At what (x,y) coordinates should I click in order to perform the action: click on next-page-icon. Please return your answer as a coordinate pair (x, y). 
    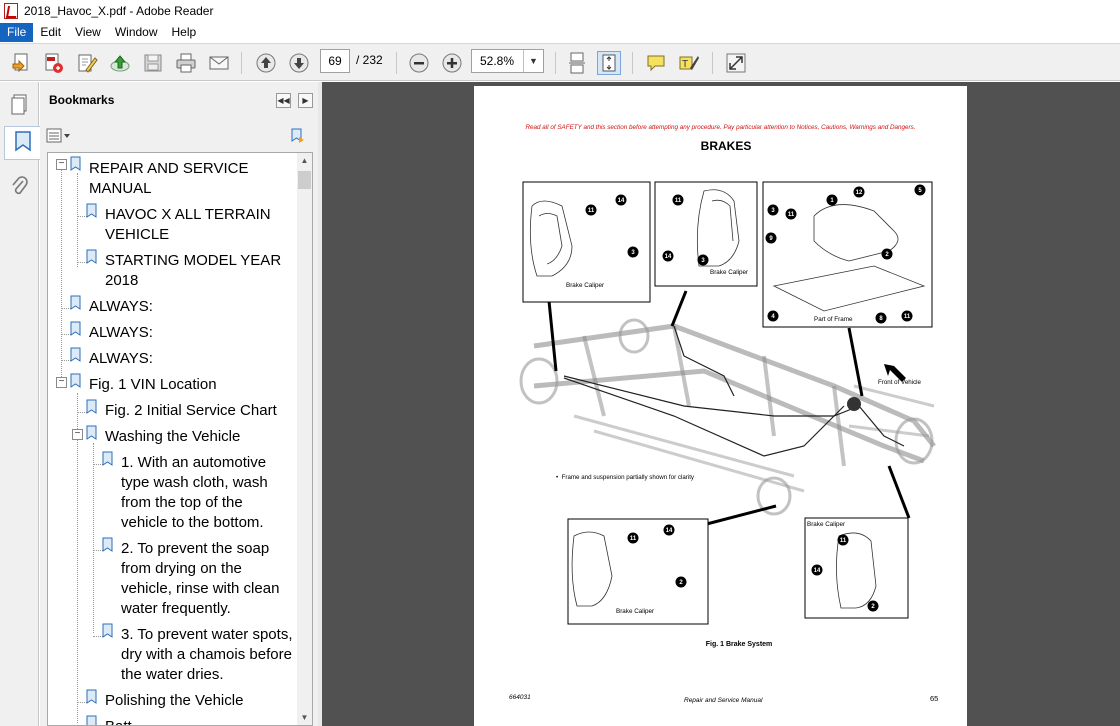
    Looking at the image, I should click on (299, 63).